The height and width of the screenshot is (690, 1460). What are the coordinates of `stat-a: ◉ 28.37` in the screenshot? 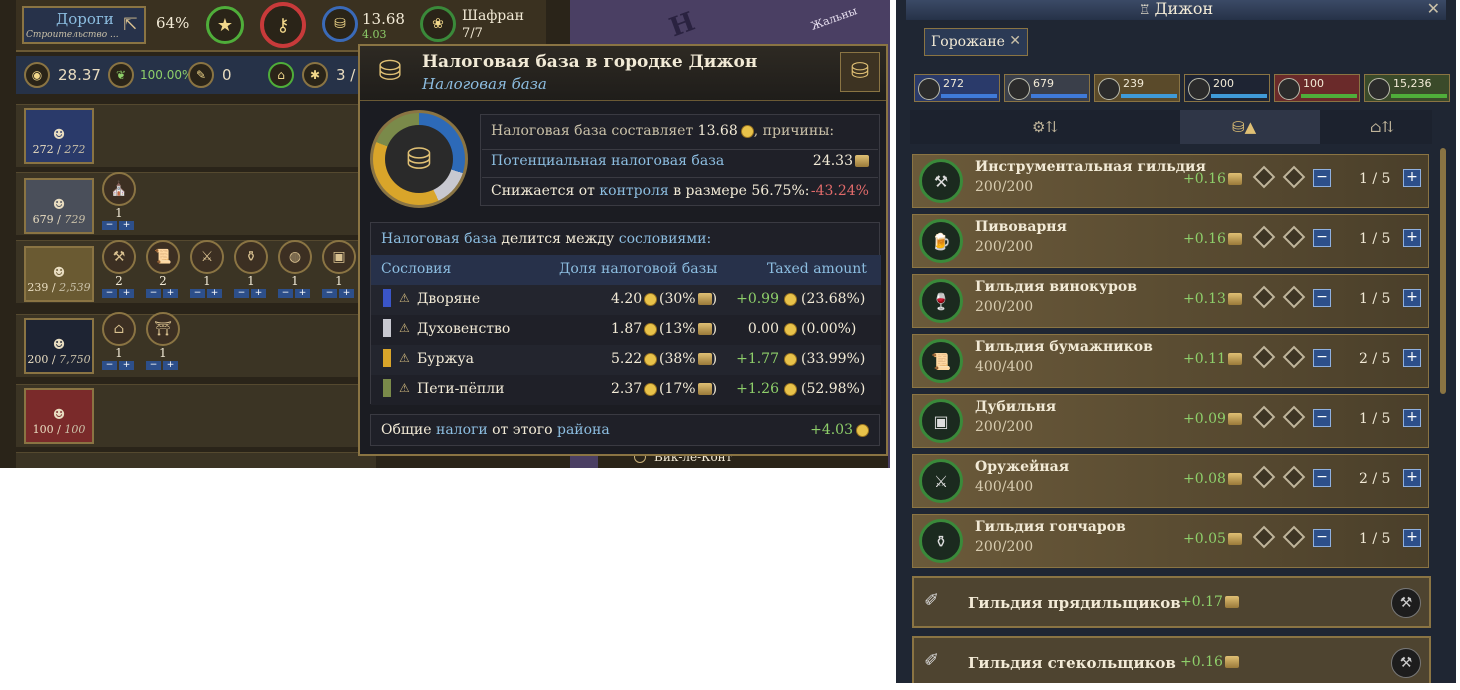 It's located at (62, 75).